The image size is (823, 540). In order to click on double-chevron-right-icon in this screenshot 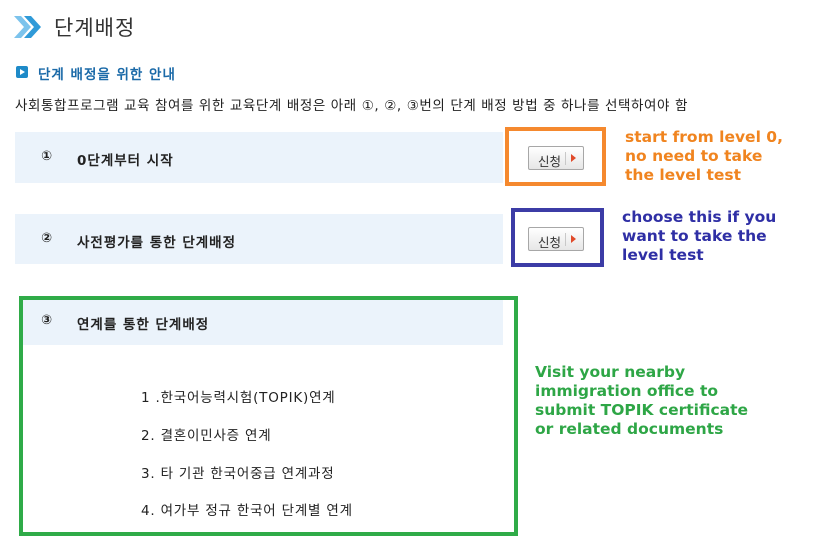, I will do `click(27, 27)`.